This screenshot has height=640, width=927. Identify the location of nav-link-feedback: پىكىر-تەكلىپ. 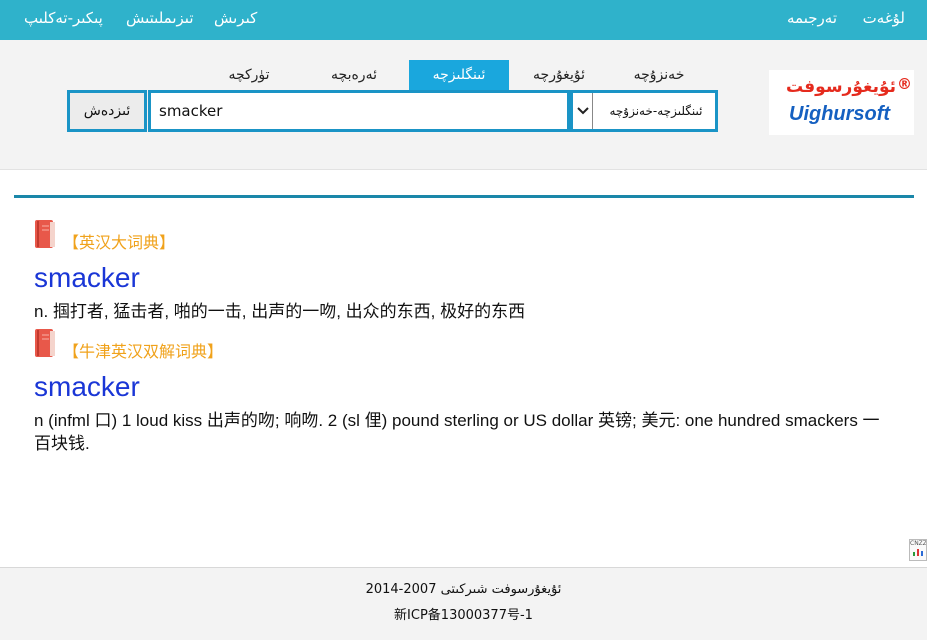
(63, 18).